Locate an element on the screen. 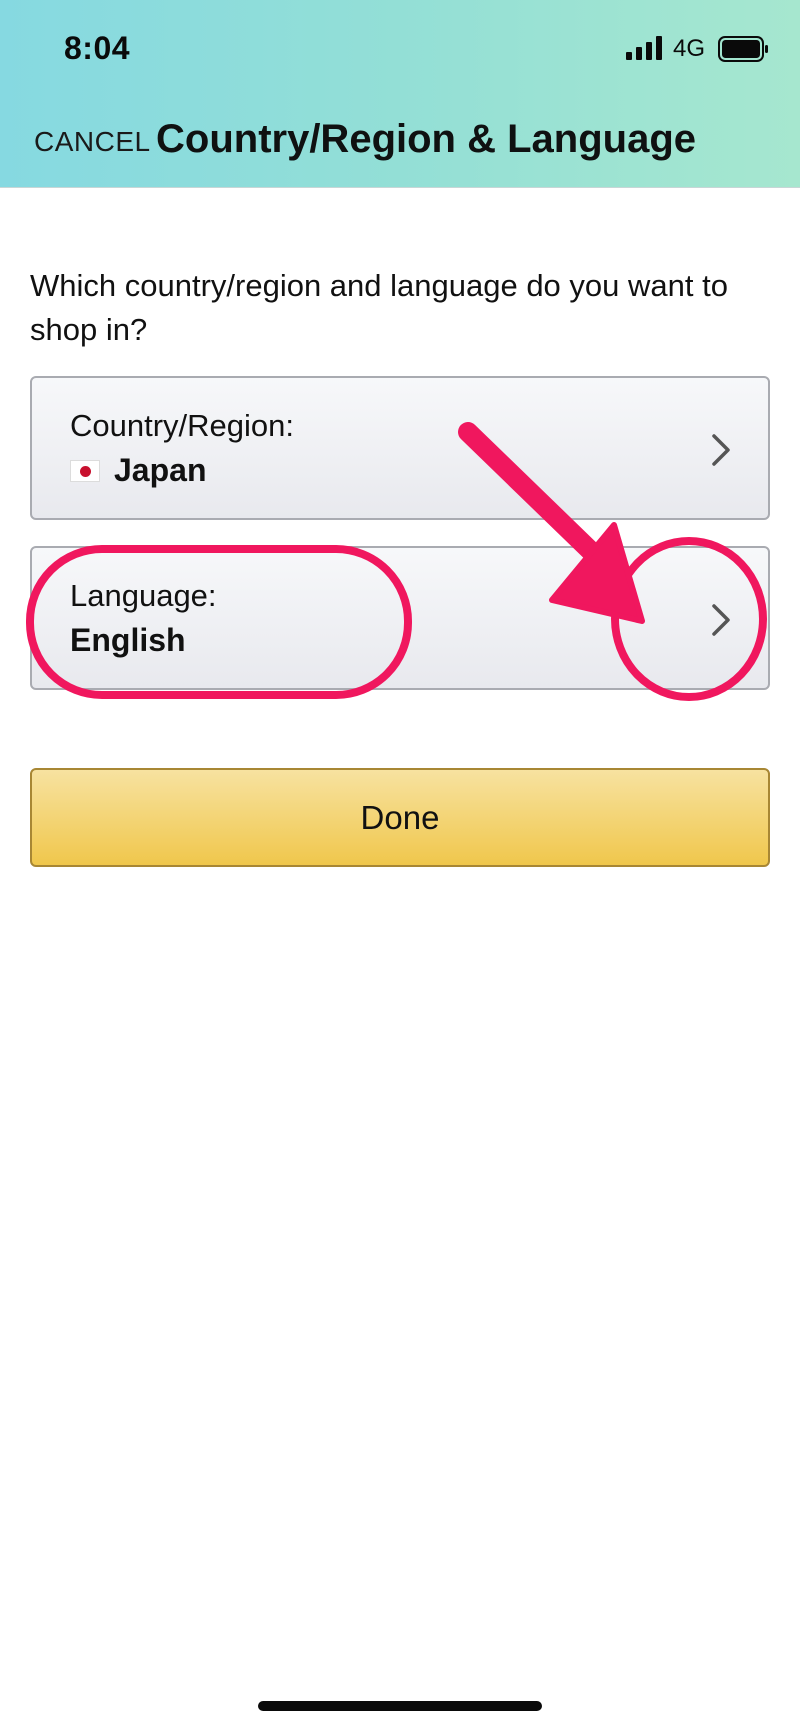 The height and width of the screenshot is (1732, 800). network-type: 4G is located at coordinates (689, 48).